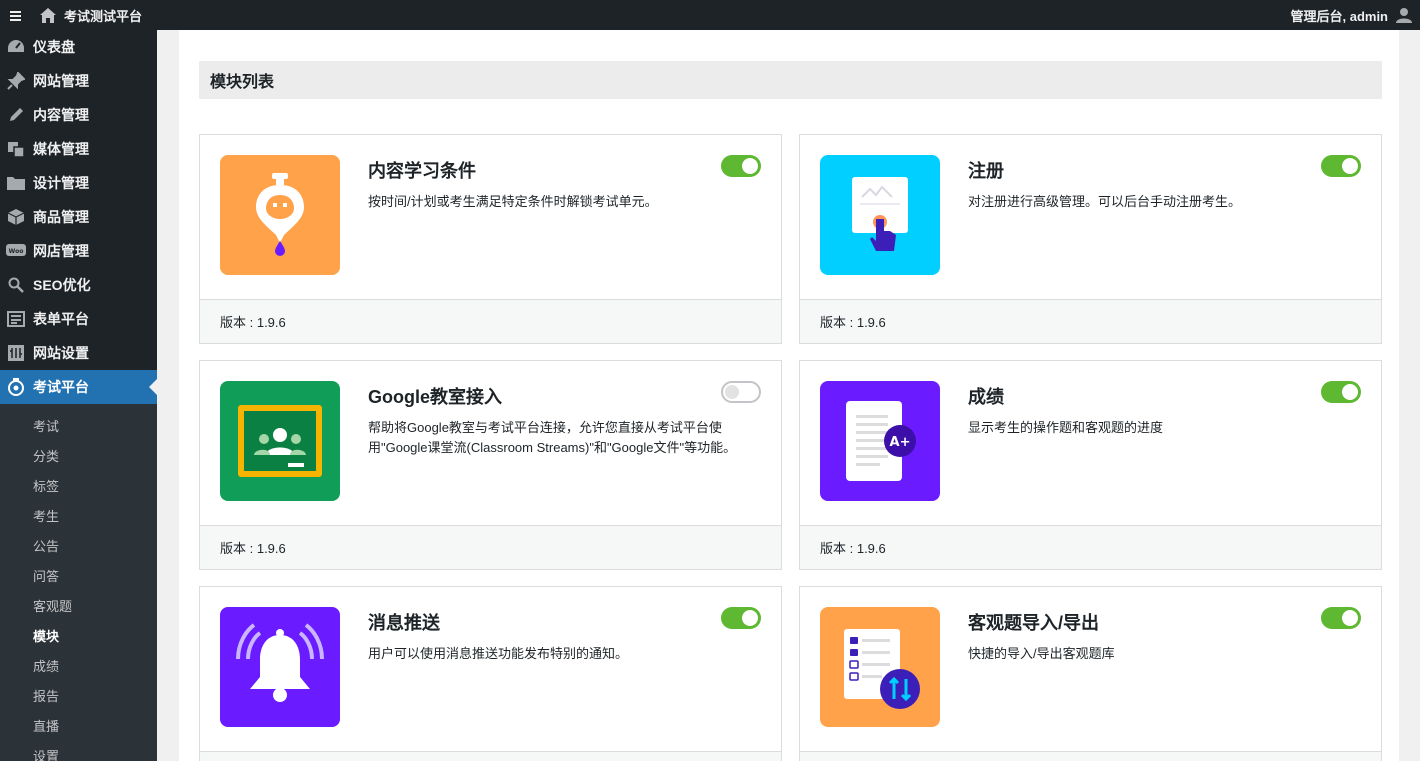  What do you see at coordinates (404, 623) in the screenshot?
I see `module-title: 消息推送` at bounding box center [404, 623].